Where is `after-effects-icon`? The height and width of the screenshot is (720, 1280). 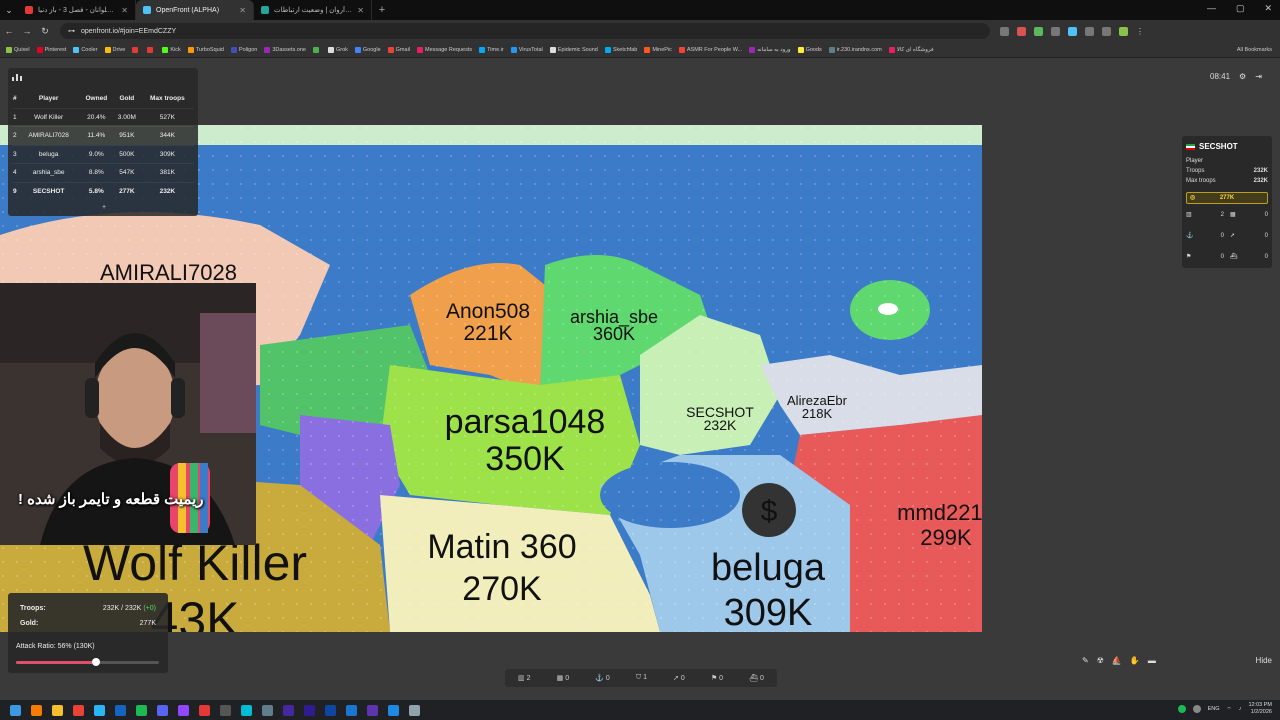 after-effects-icon is located at coordinates (288, 710).